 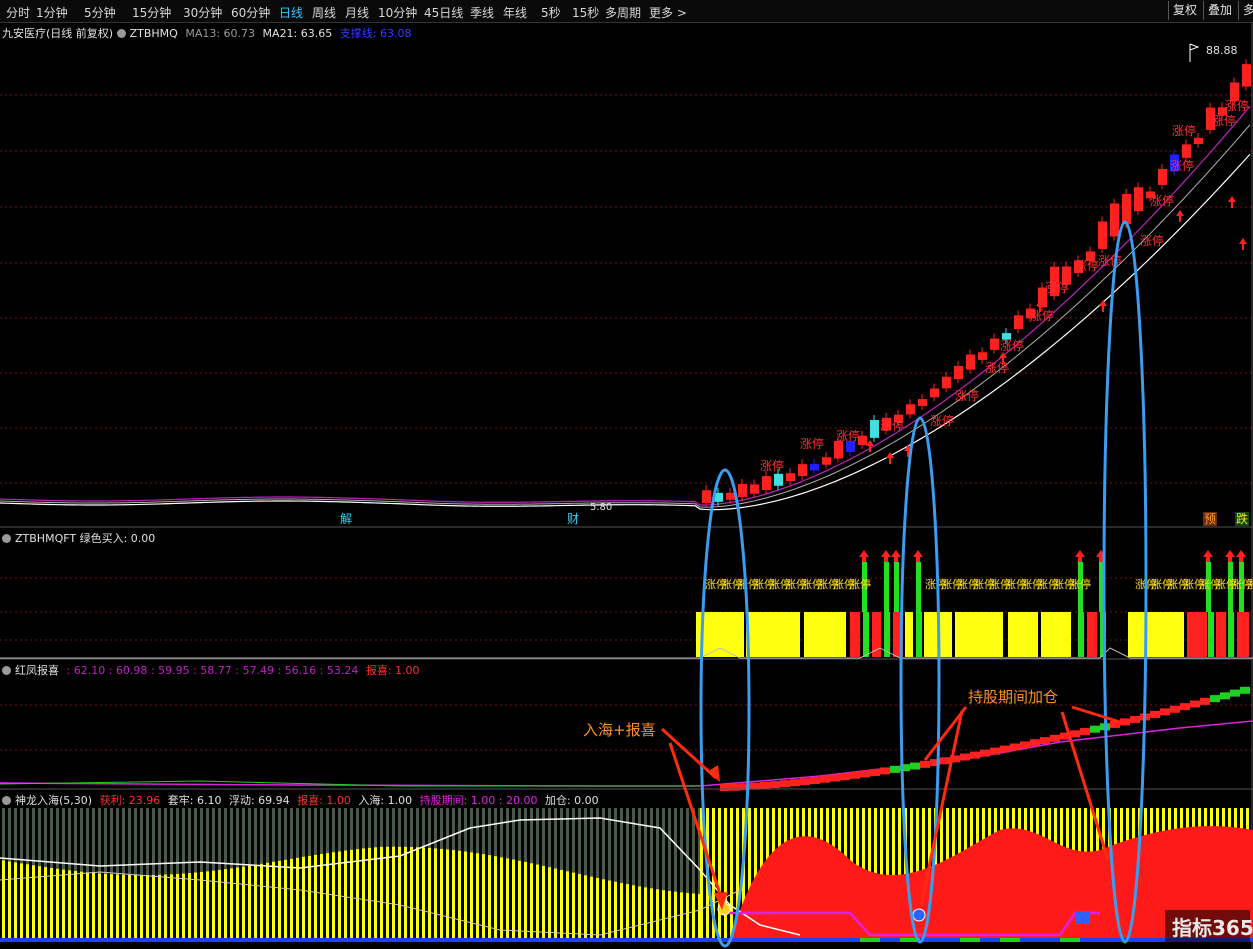 I want to click on highlight-ellipse, so click(x=920, y=680).